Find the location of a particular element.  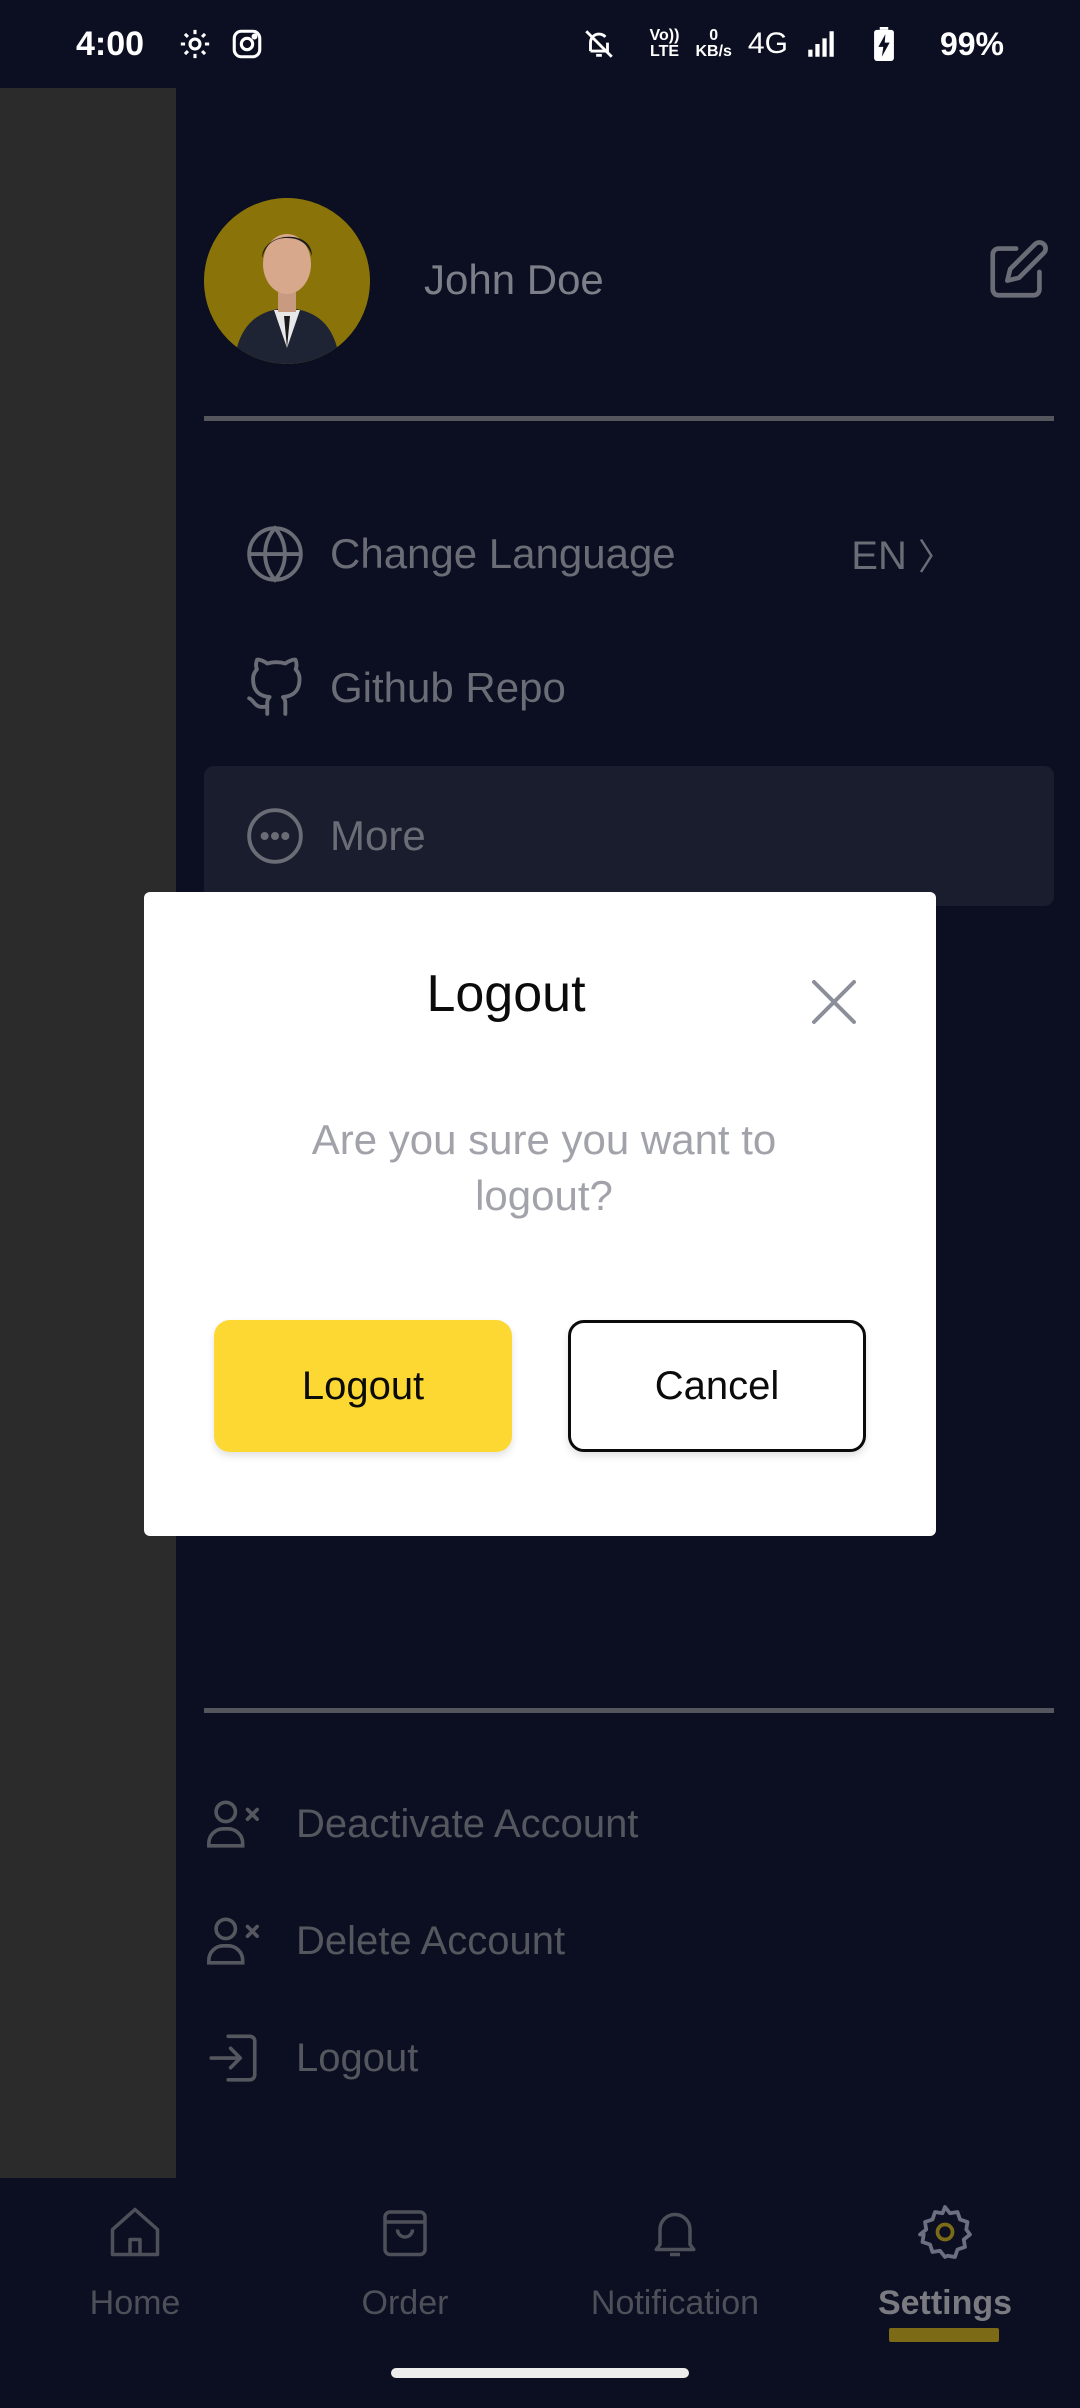

nav-order: Order is located at coordinates (405, 2258).